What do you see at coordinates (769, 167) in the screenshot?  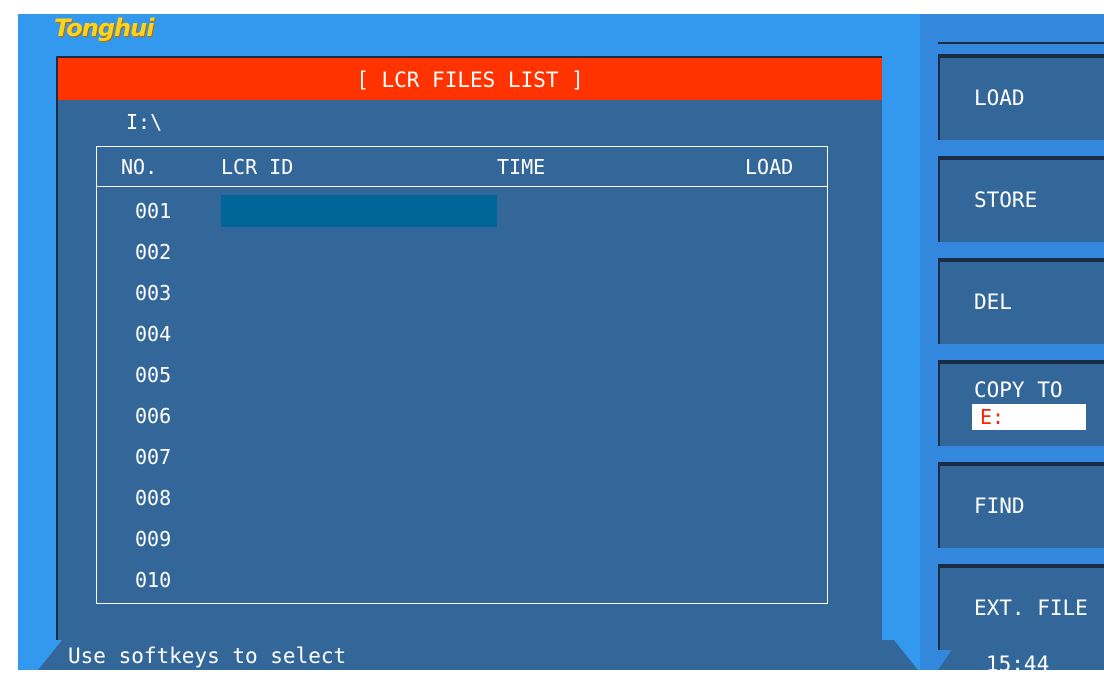 I see `column-header-load: LOAD` at bounding box center [769, 167].